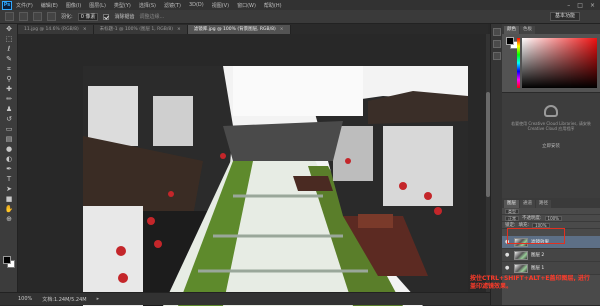 Image resolution: width=600 pixels, height=306 pixels. Describe the element at coordinates (518, 63) in the screenshot. I see `hue-slider` at that location.